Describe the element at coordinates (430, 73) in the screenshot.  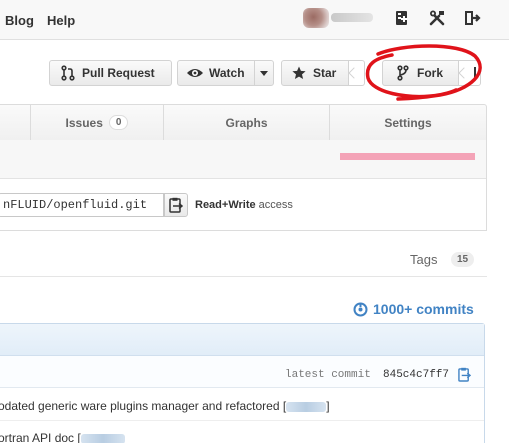
I see `fork-label: Fork` at that location.